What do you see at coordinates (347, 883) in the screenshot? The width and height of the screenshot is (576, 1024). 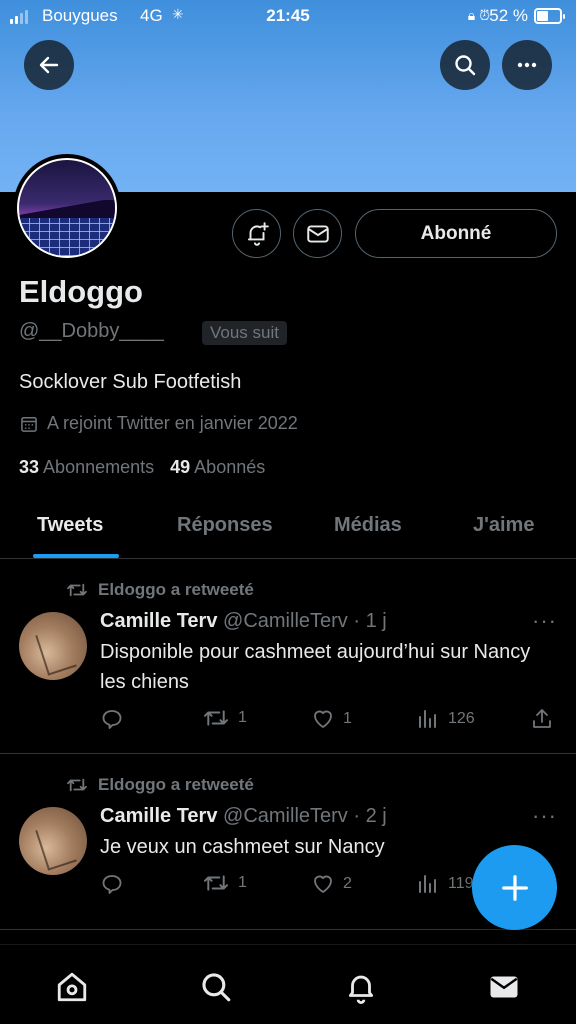 I see `like-count: 2` at bounding box center [347, 883].